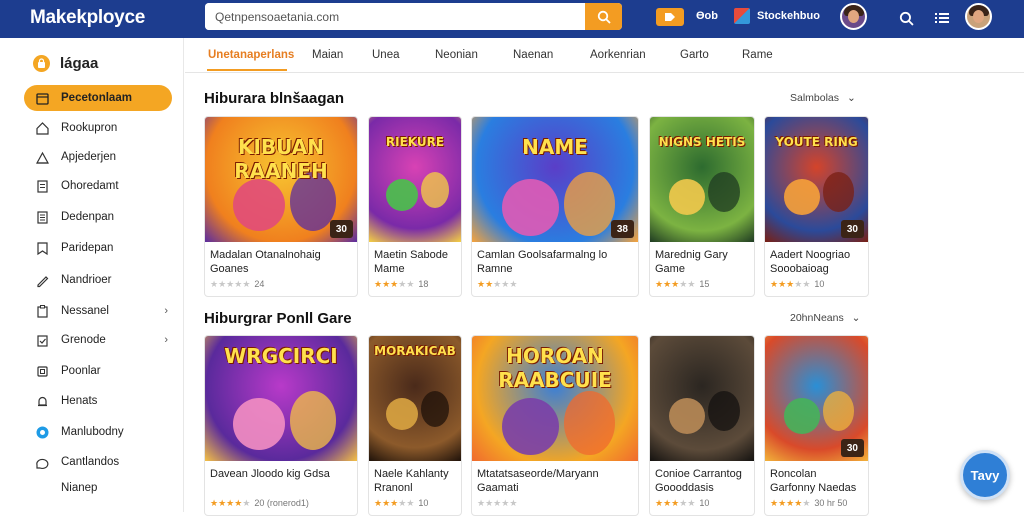 This screenshot has height=516, width=1024. Describe the element at coordinates (816, 142) in the screenshot. I see `game-art-title: YOUTE RING` at that location.